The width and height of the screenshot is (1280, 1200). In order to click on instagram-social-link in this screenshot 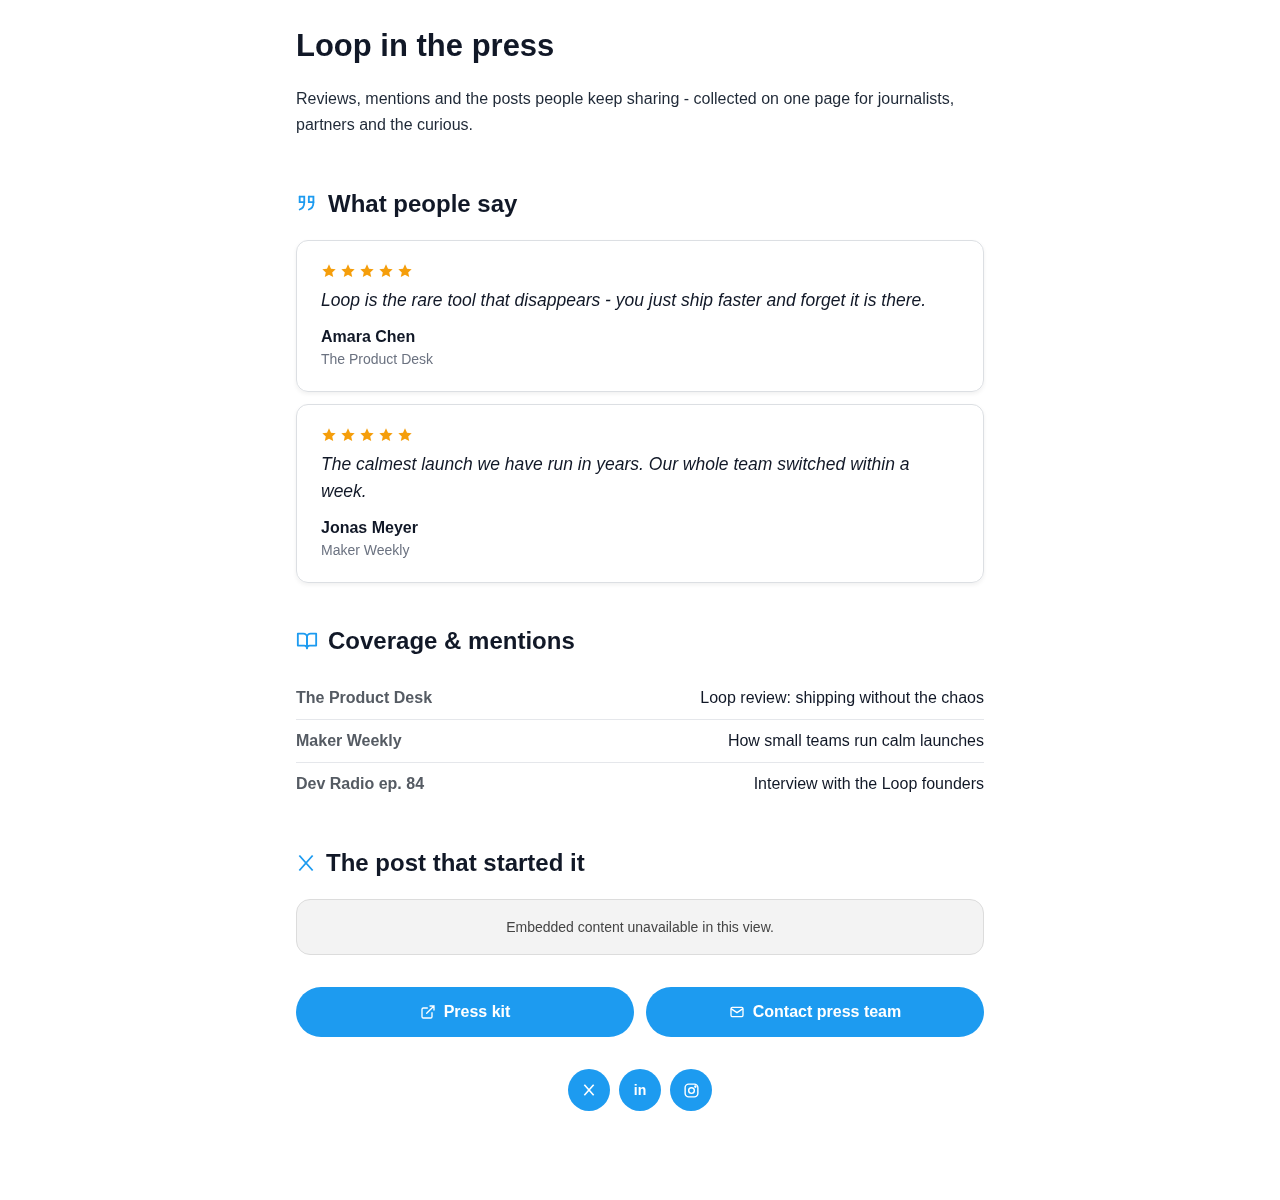, I will do `click(691, 1090)`.